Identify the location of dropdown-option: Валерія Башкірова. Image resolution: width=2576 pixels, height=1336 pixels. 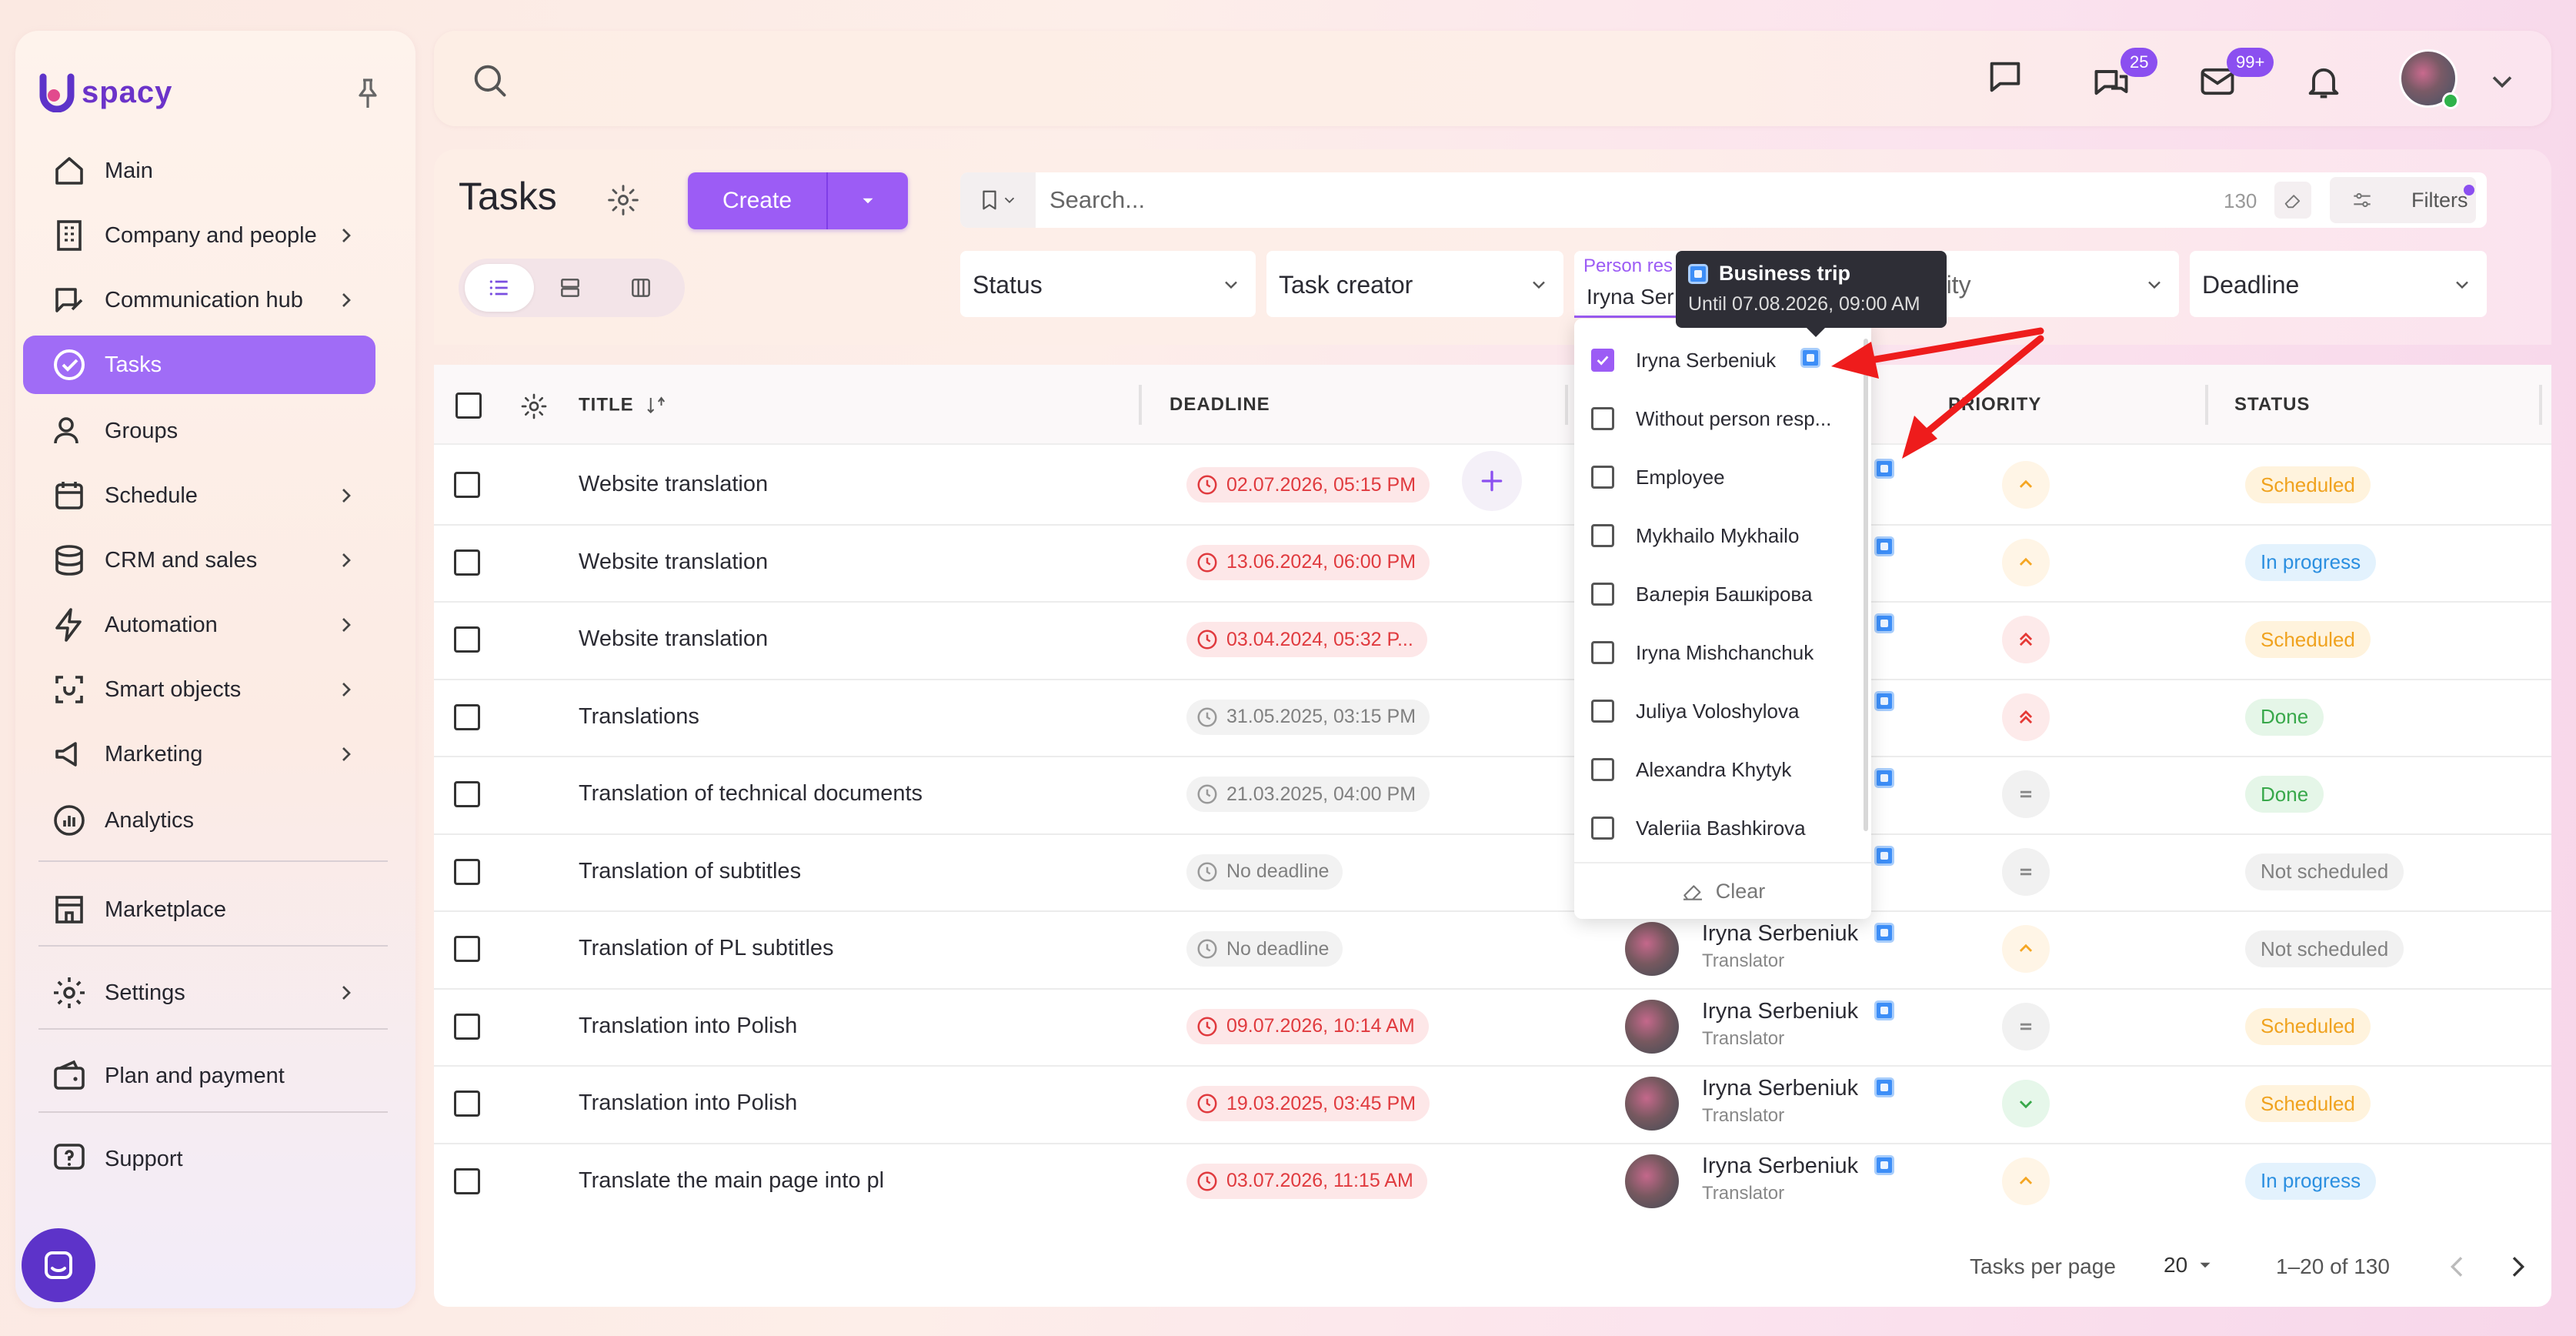
(1701, 594).